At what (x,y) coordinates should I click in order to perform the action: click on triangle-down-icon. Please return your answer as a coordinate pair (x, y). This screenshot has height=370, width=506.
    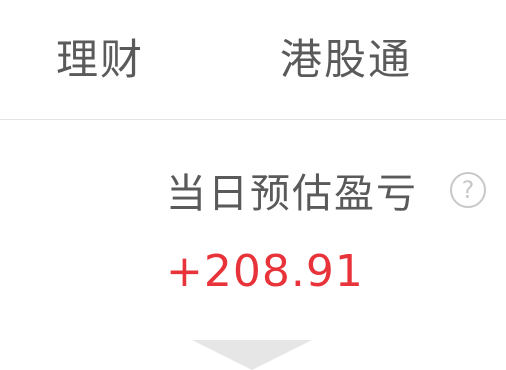
    Looking at the image, I should click on (252, 355).